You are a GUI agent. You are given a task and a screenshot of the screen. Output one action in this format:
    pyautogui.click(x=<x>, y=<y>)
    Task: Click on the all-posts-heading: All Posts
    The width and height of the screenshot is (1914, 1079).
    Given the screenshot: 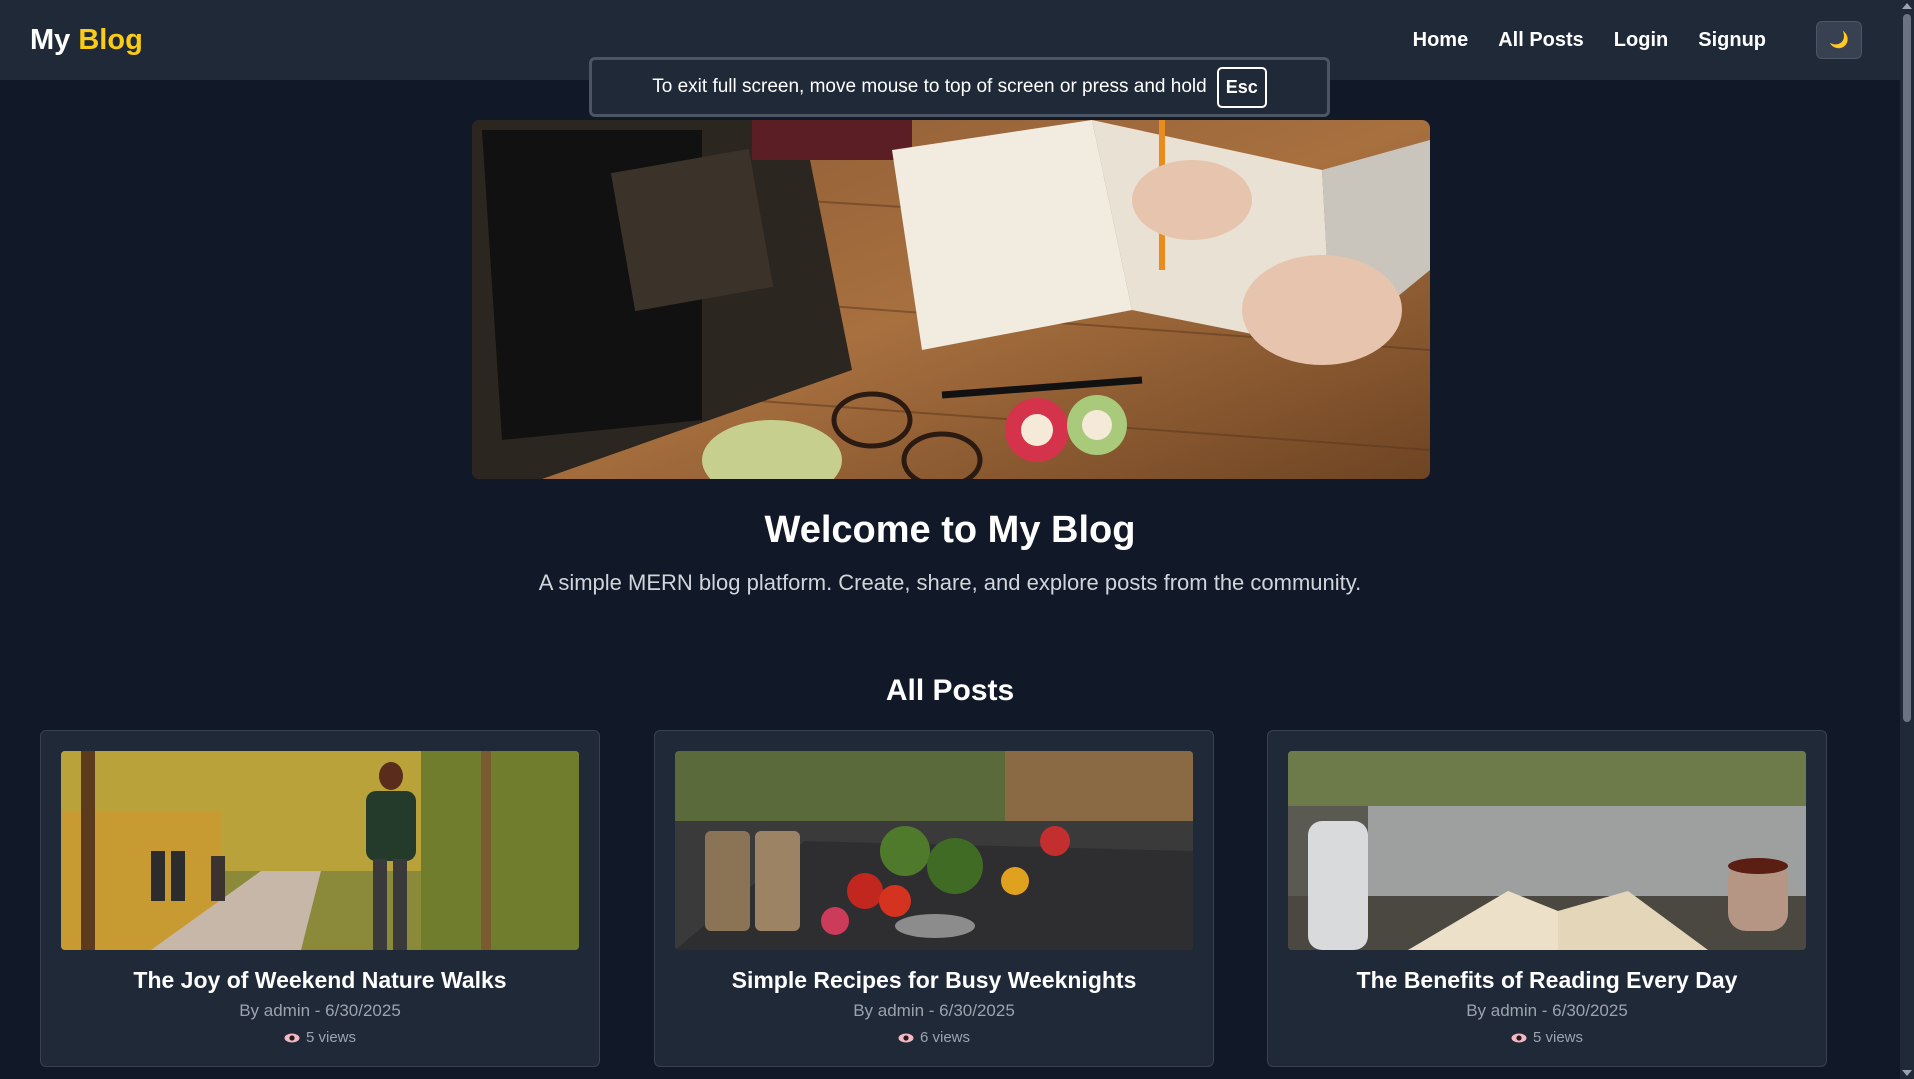 What is the action you would take?
    pyautogui.click(x=950, y=690)
    